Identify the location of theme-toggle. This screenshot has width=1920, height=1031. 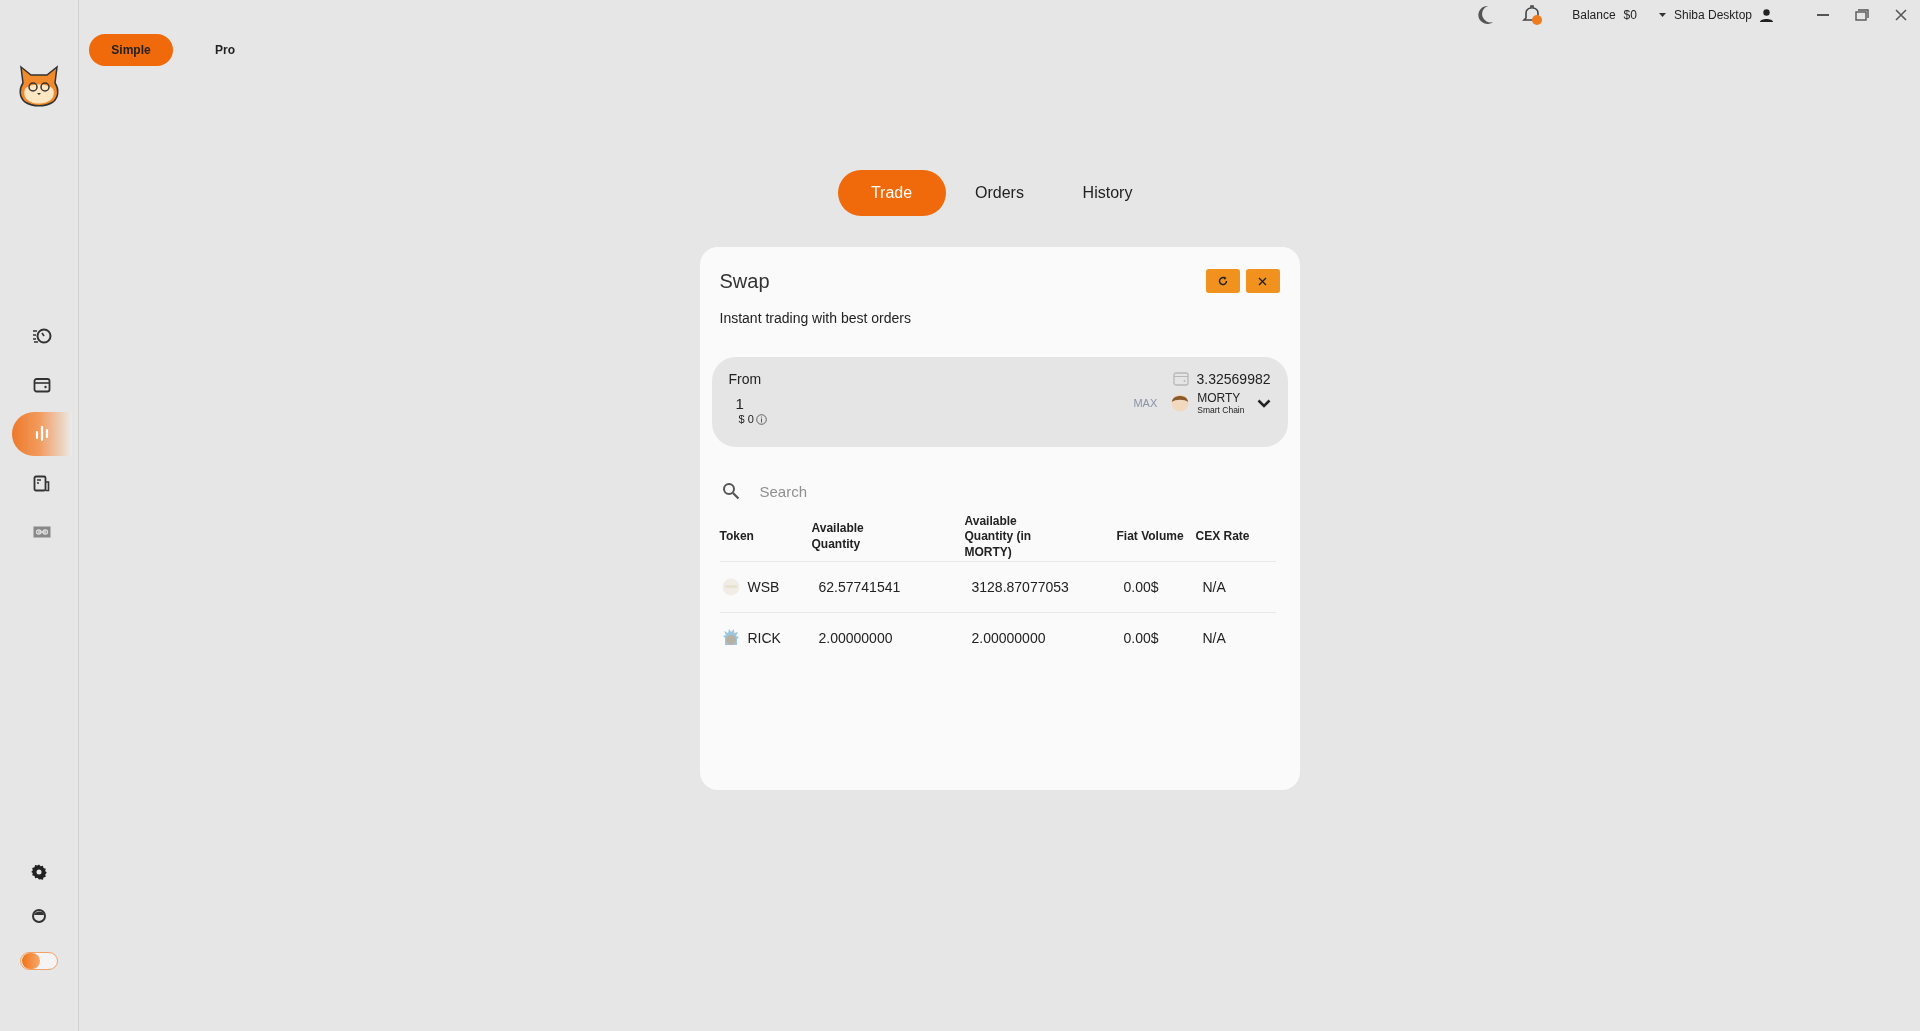
(39, 961).